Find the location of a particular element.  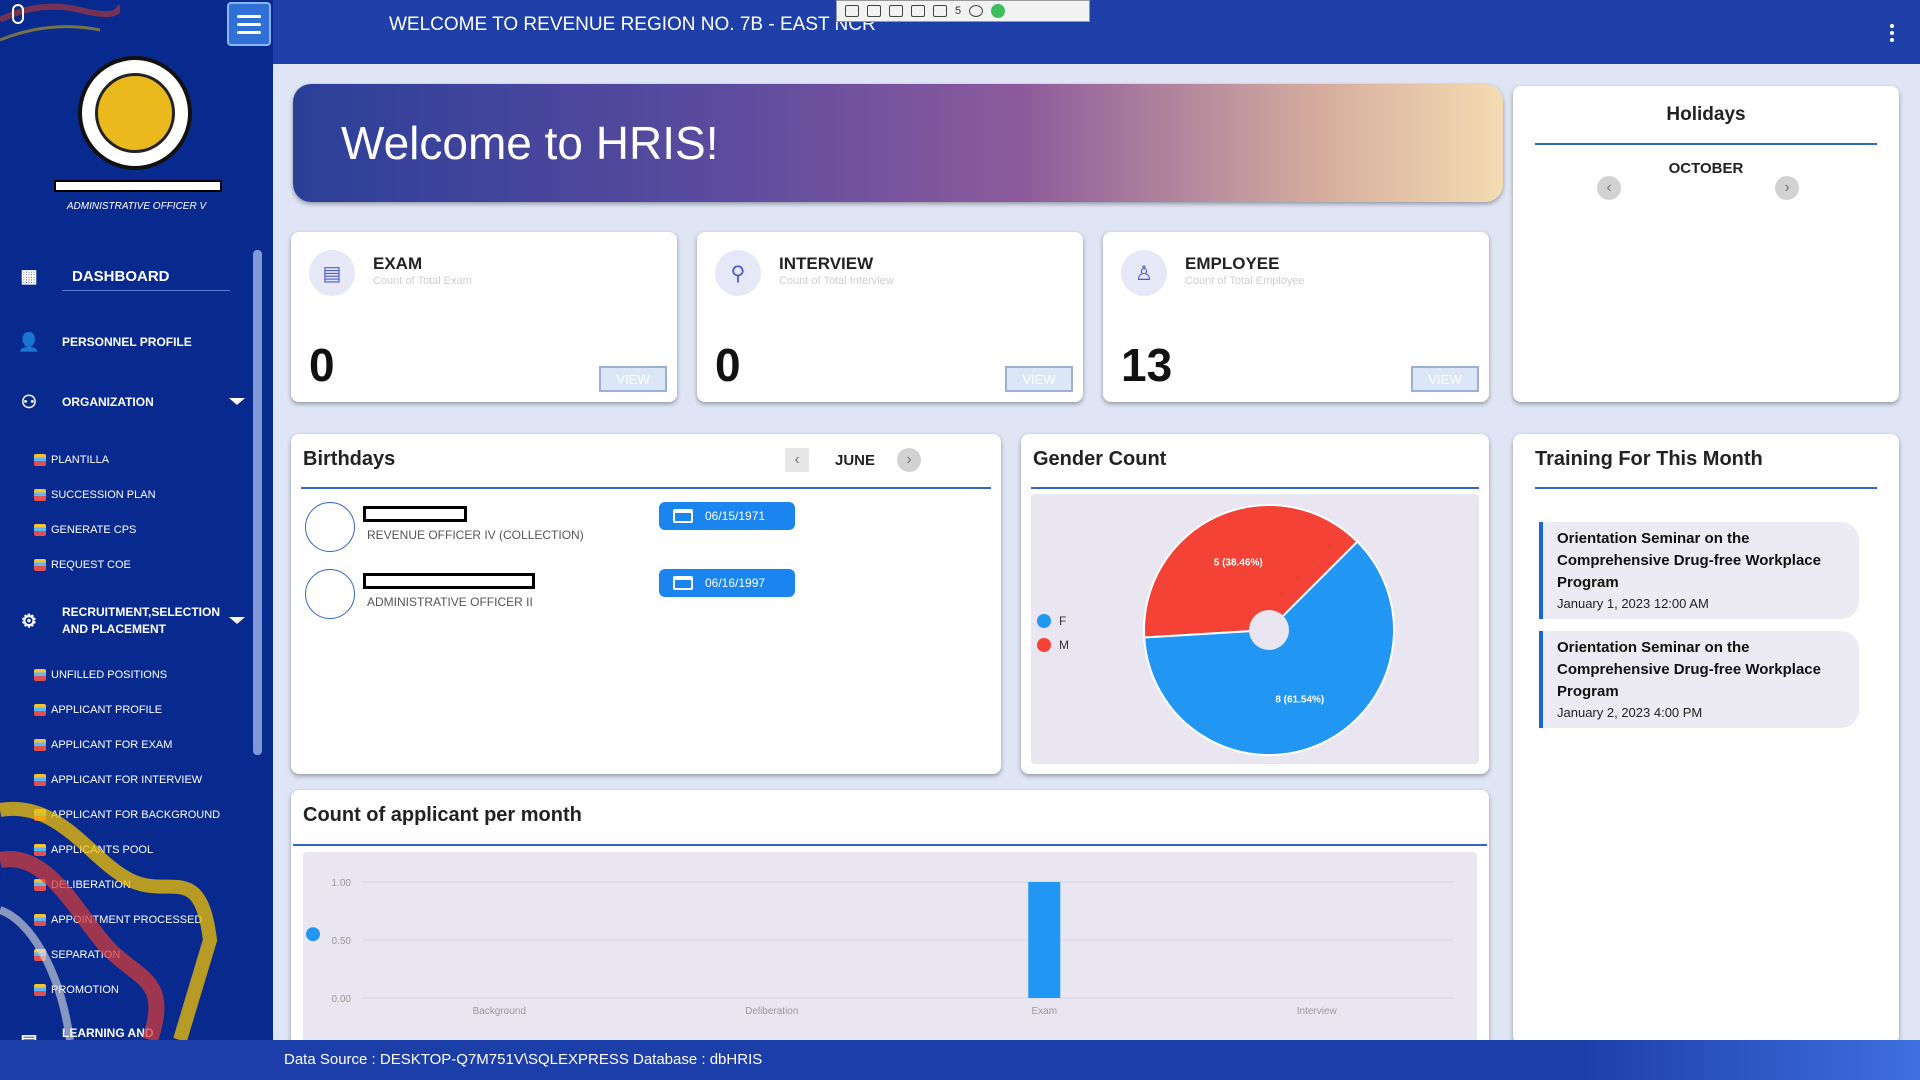

document-icon: ▤ is located at coordinates (332, 273).